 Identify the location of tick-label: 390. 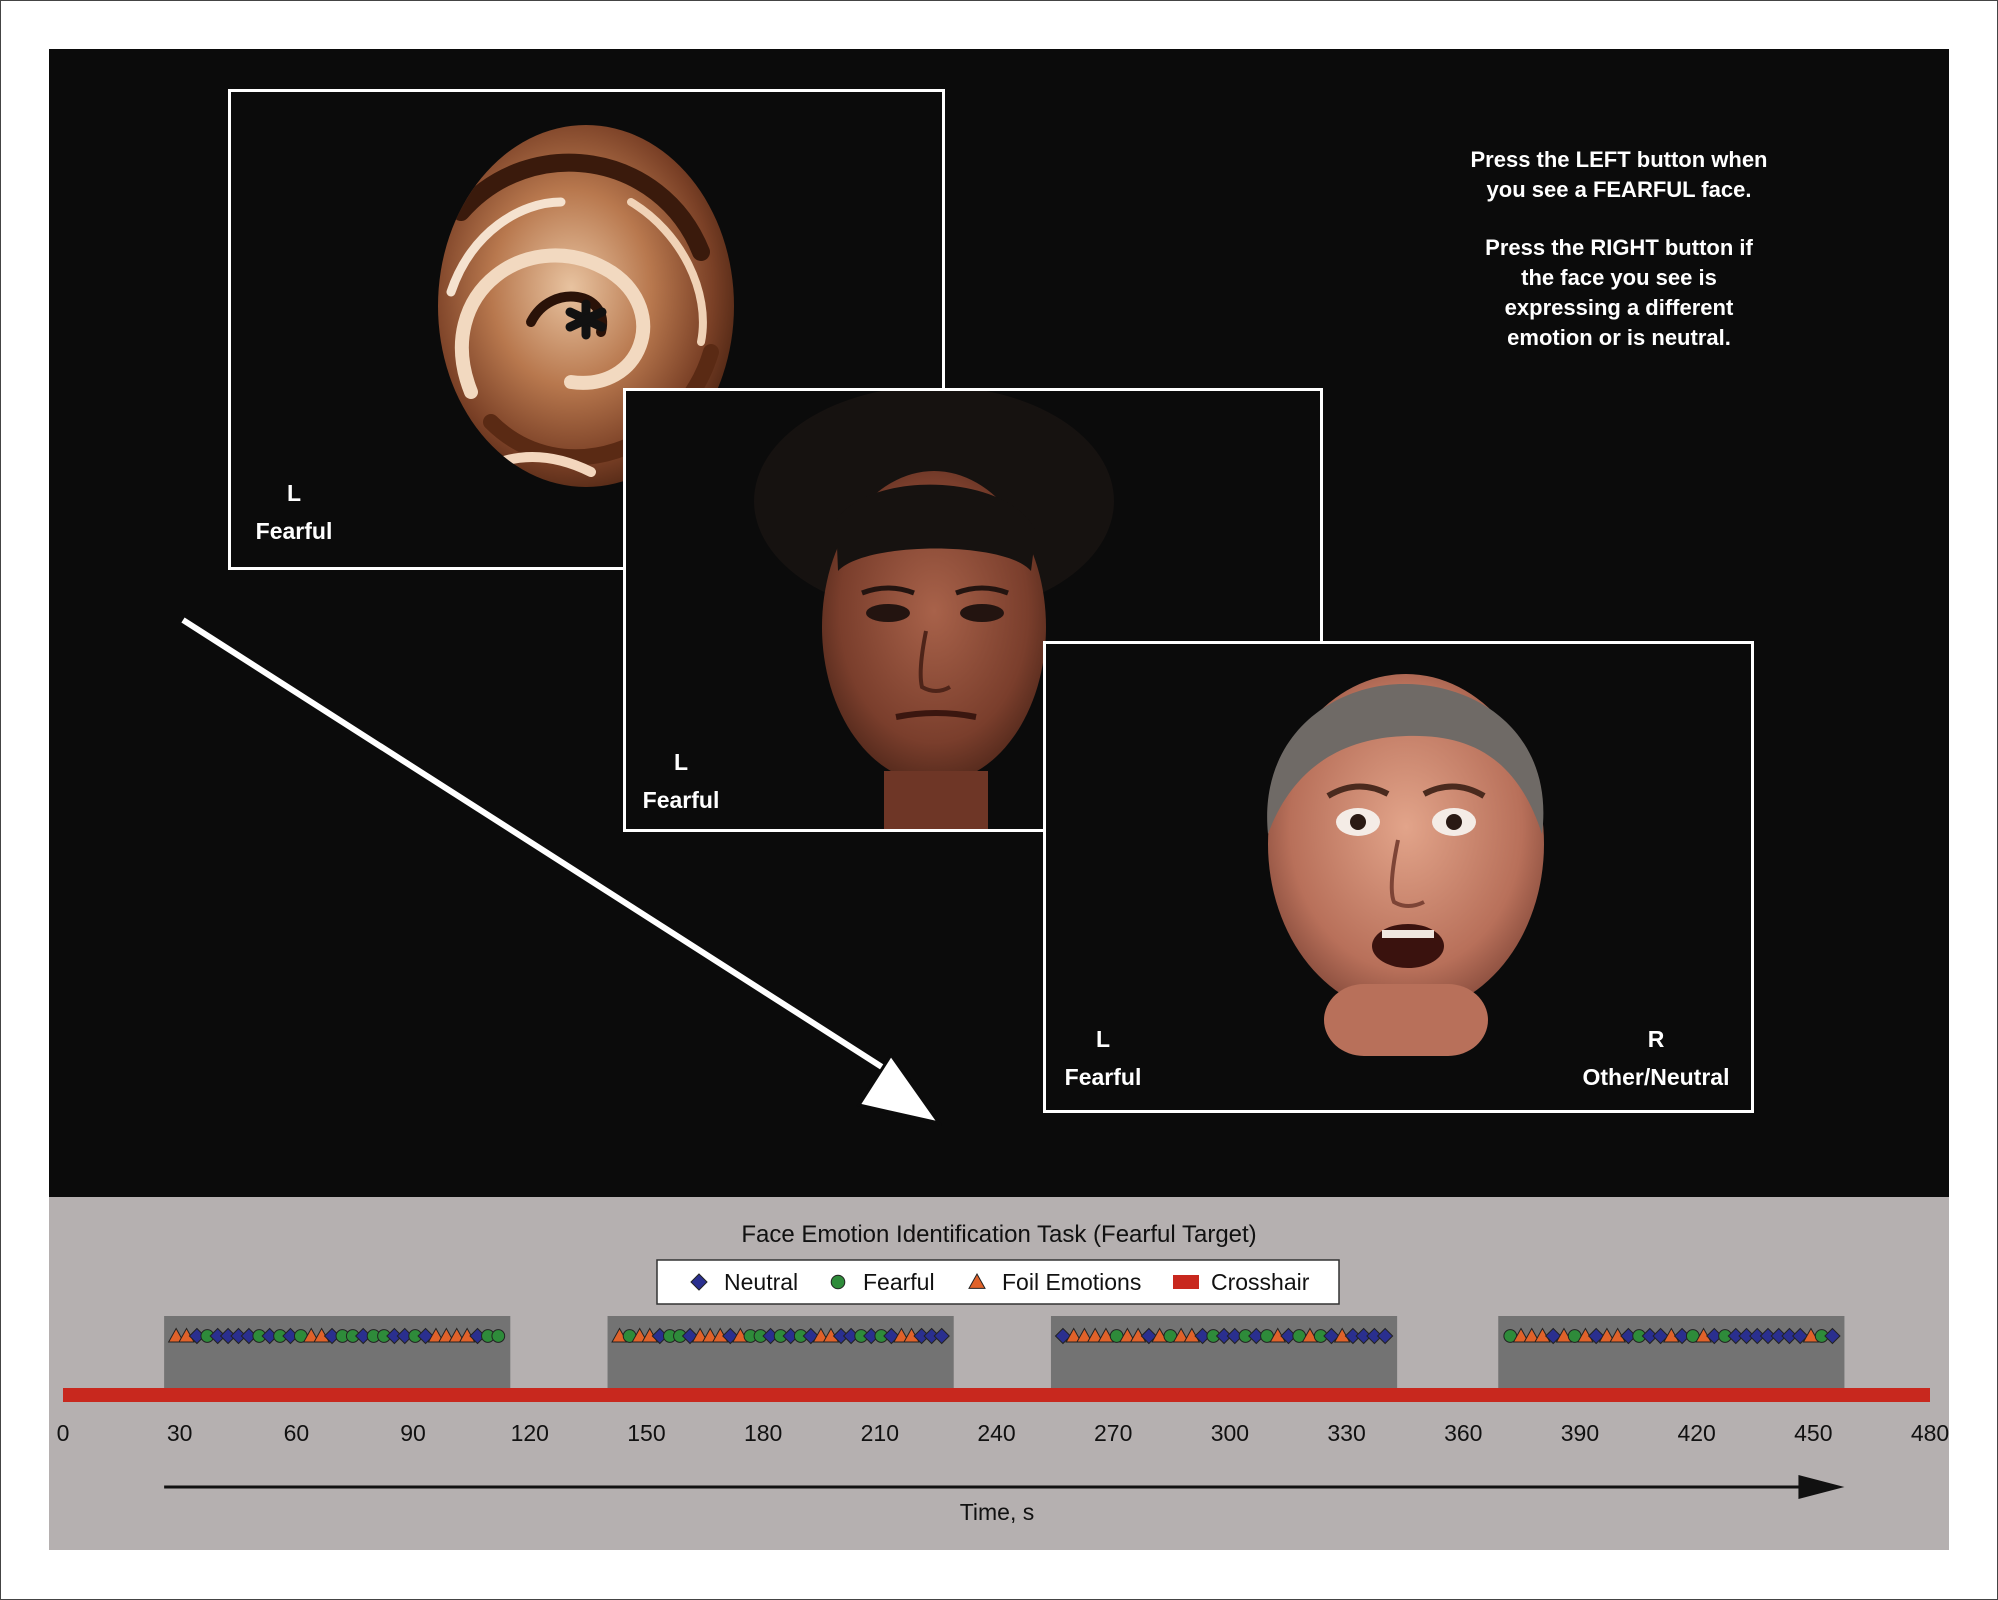
(1580, 1433).